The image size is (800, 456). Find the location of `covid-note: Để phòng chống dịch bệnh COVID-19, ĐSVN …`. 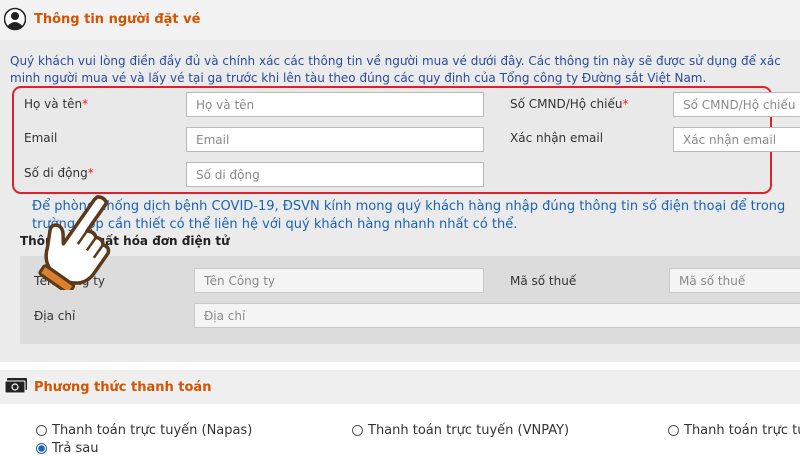

covid-note: Để phòng chống dịch bệnh COVID-19, ĐSVN … is located at coordinates (409, 215).